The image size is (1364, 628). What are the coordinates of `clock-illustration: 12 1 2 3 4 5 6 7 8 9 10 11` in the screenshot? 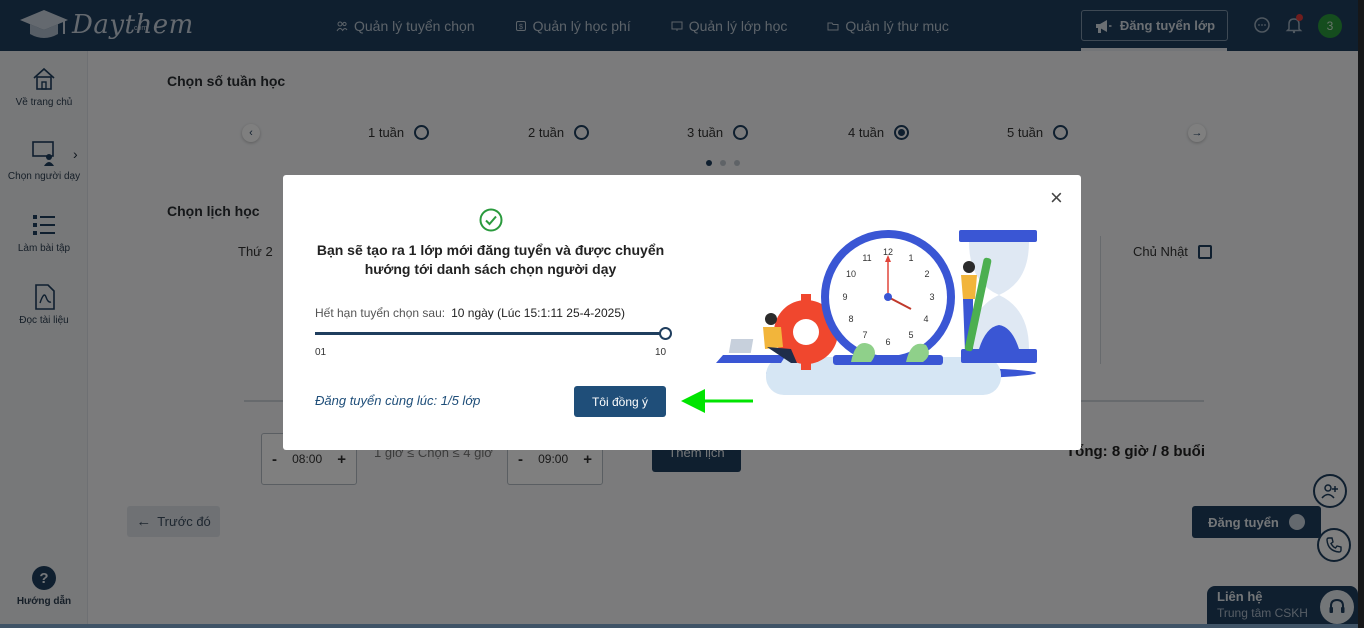 It's located at (876, 312).